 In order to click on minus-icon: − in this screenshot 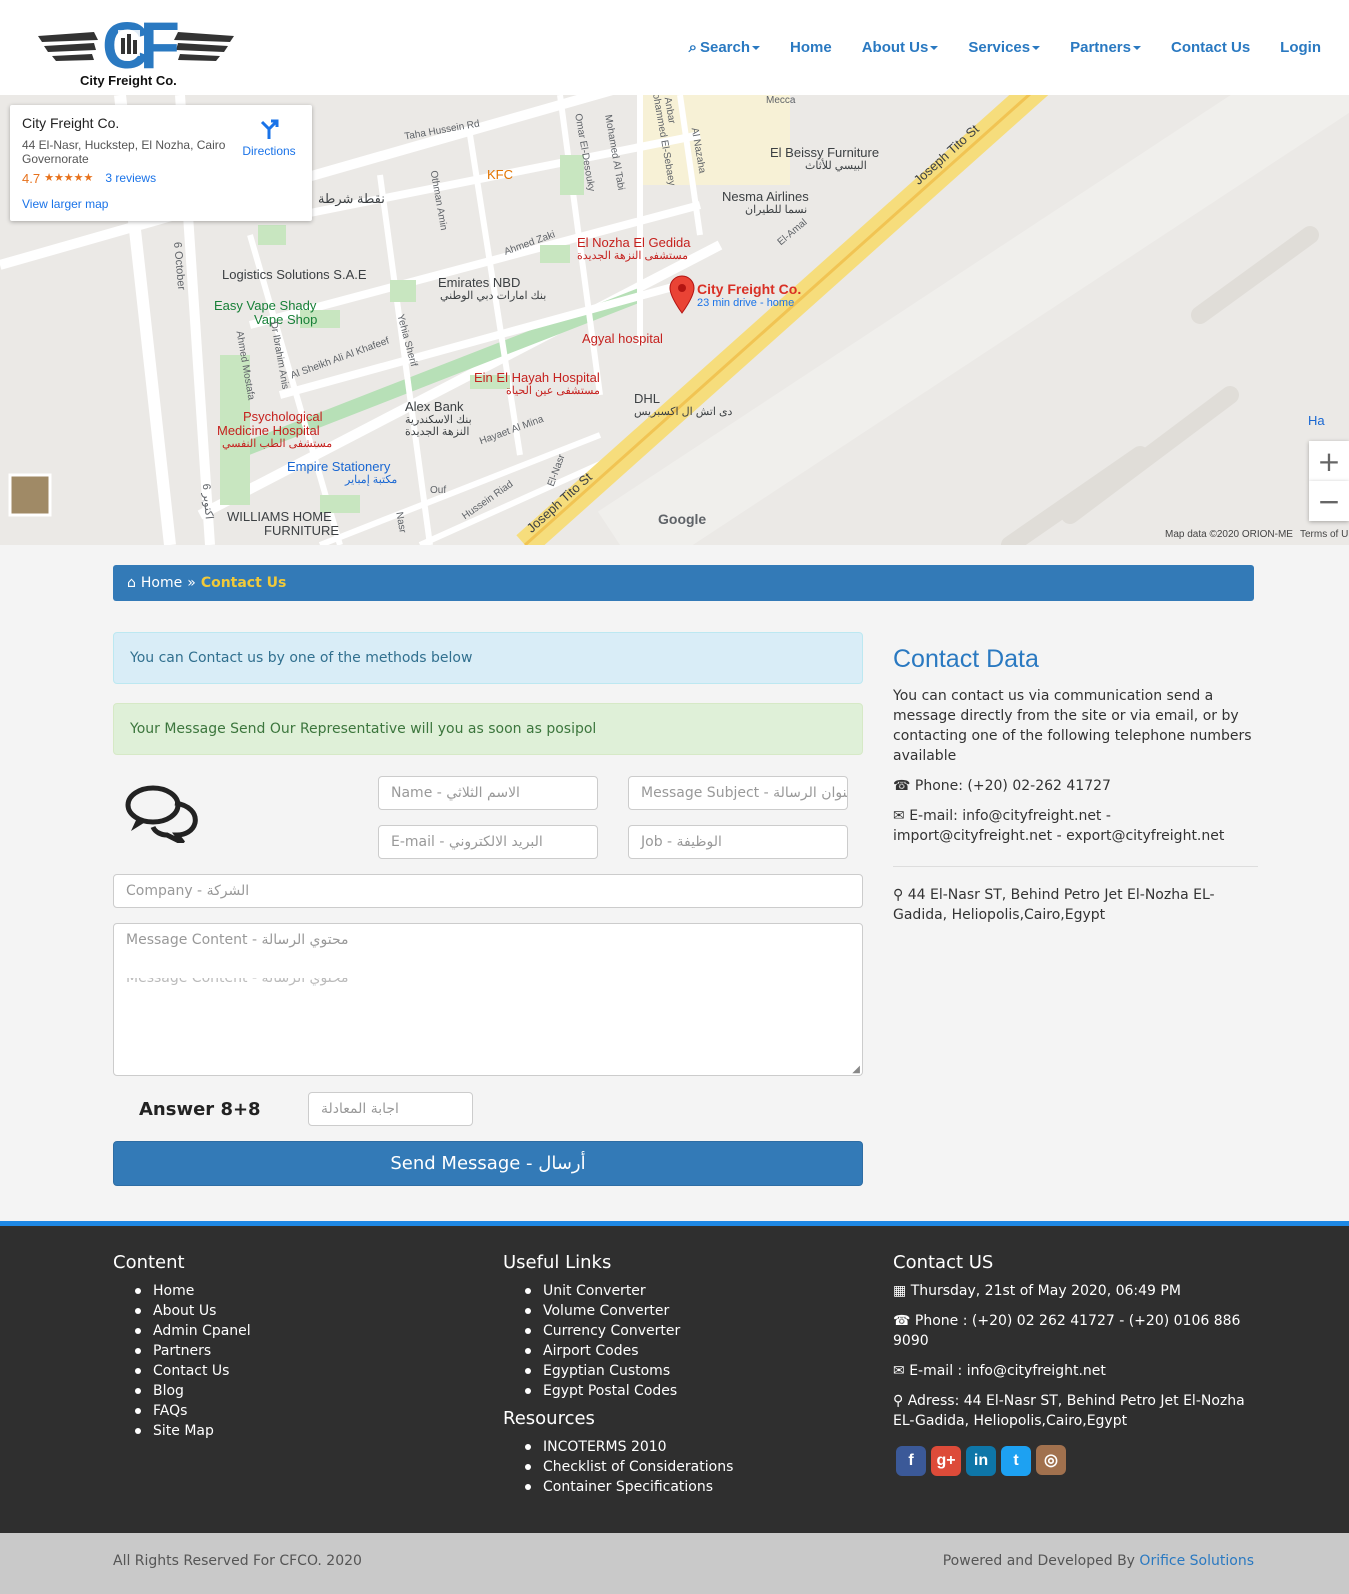, I will do `click(1329, 501)`.